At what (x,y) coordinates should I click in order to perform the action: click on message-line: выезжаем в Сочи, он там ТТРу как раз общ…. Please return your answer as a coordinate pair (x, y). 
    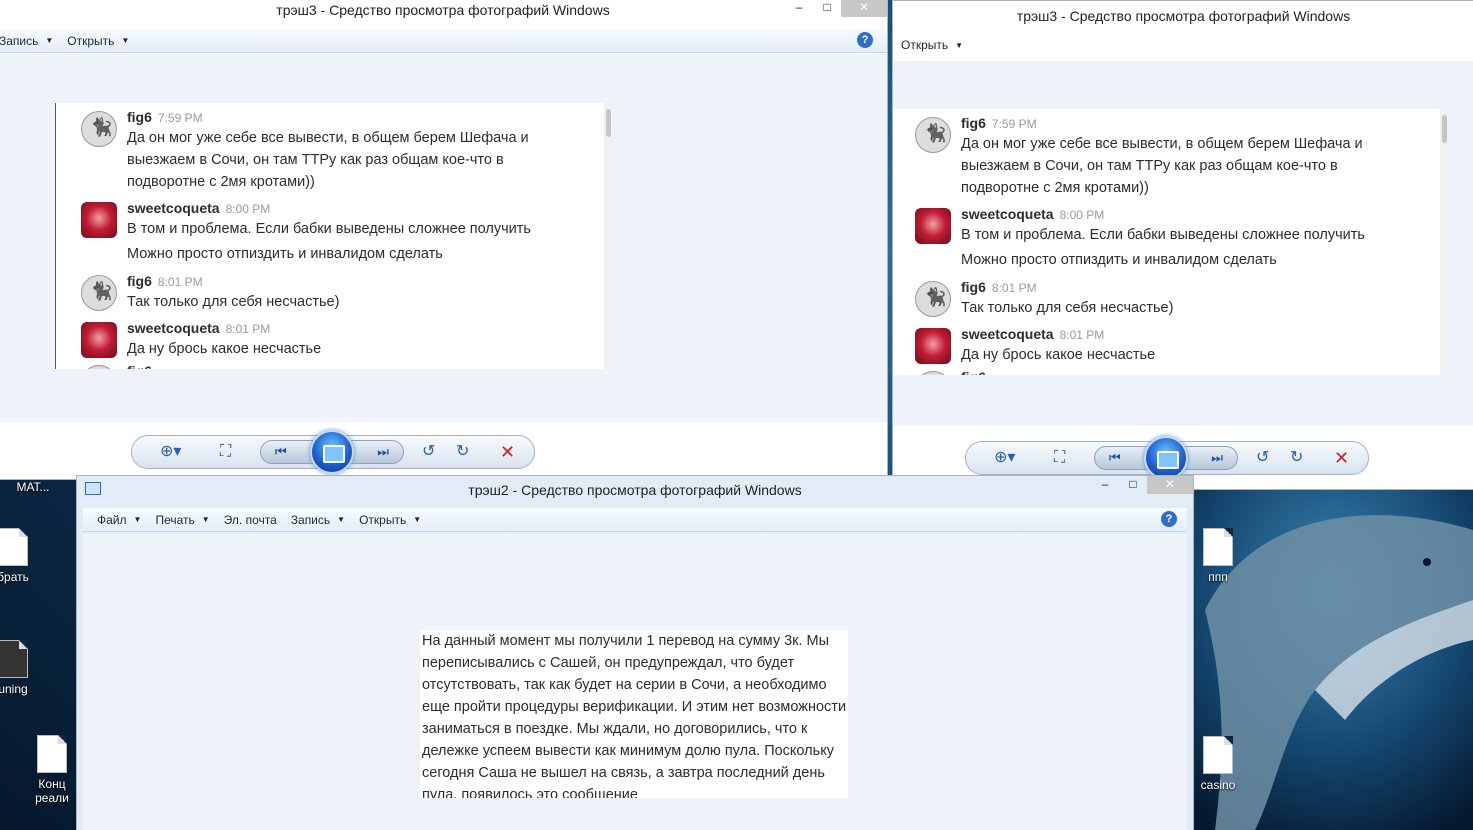
    Looking at the image, I should click on (315, 160).